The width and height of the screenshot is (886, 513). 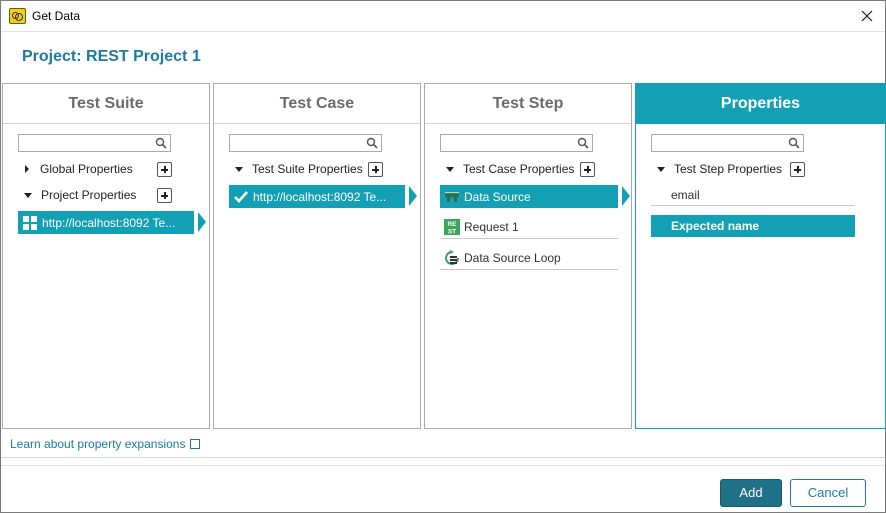 I want to click on search-input-properties, so click(x=727, y=143).